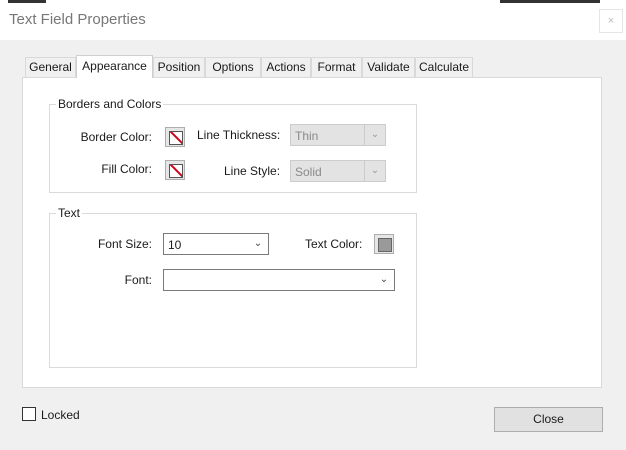  What do you see at coordinates (179, 67) in the screenshot?
I see `tab-position: Position` at bounding box center [179, 67].